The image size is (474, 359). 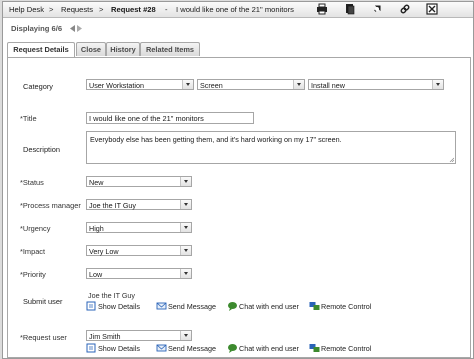 I want to click on priority-value: Low, so click(x=96, y=274).